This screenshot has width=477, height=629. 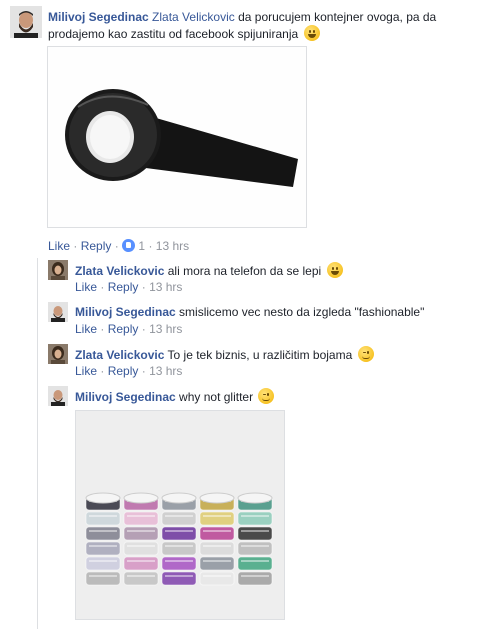 I want to click on like-reaction-icon, so click(x=129, y=245).